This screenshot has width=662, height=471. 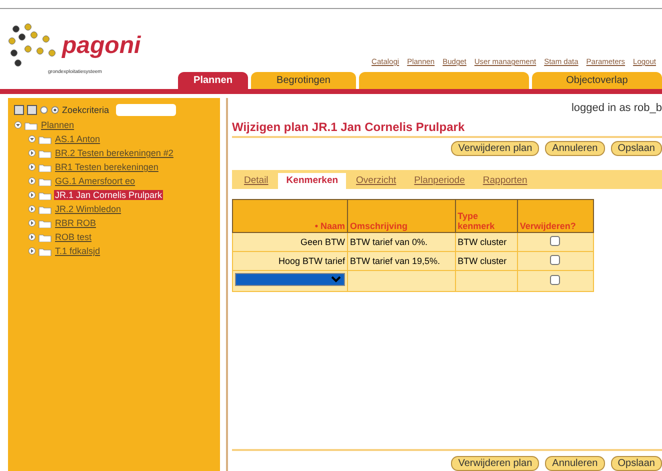 What do you see at coordinates (107, 167) in the screenshot?
I see `tree-item: BR1 Testen berekeningen` at bounding box center [107, 167].